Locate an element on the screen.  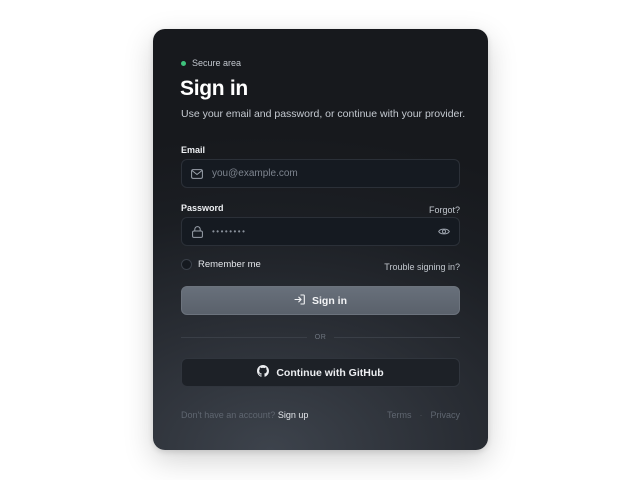
divider-label: OR is located at coordinates (320, 337).